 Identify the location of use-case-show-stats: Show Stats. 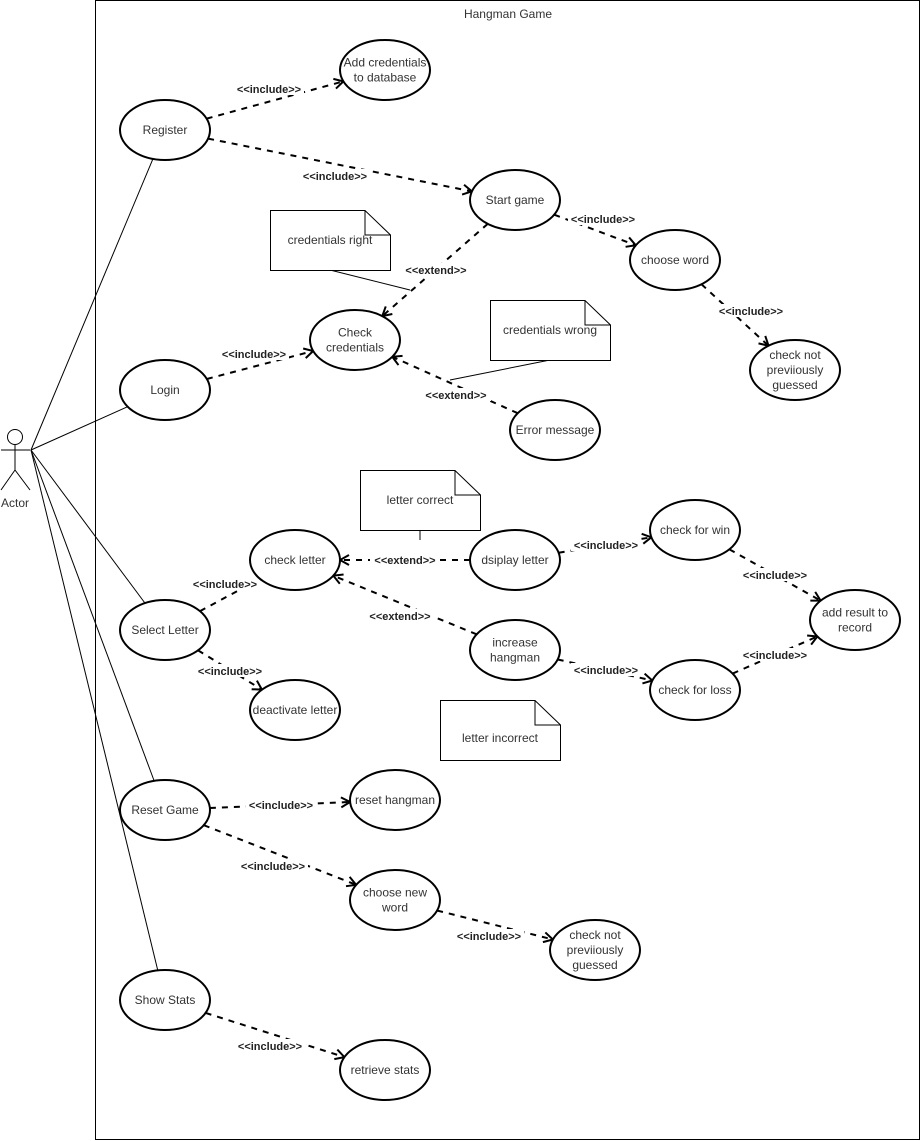
(165, 1000).